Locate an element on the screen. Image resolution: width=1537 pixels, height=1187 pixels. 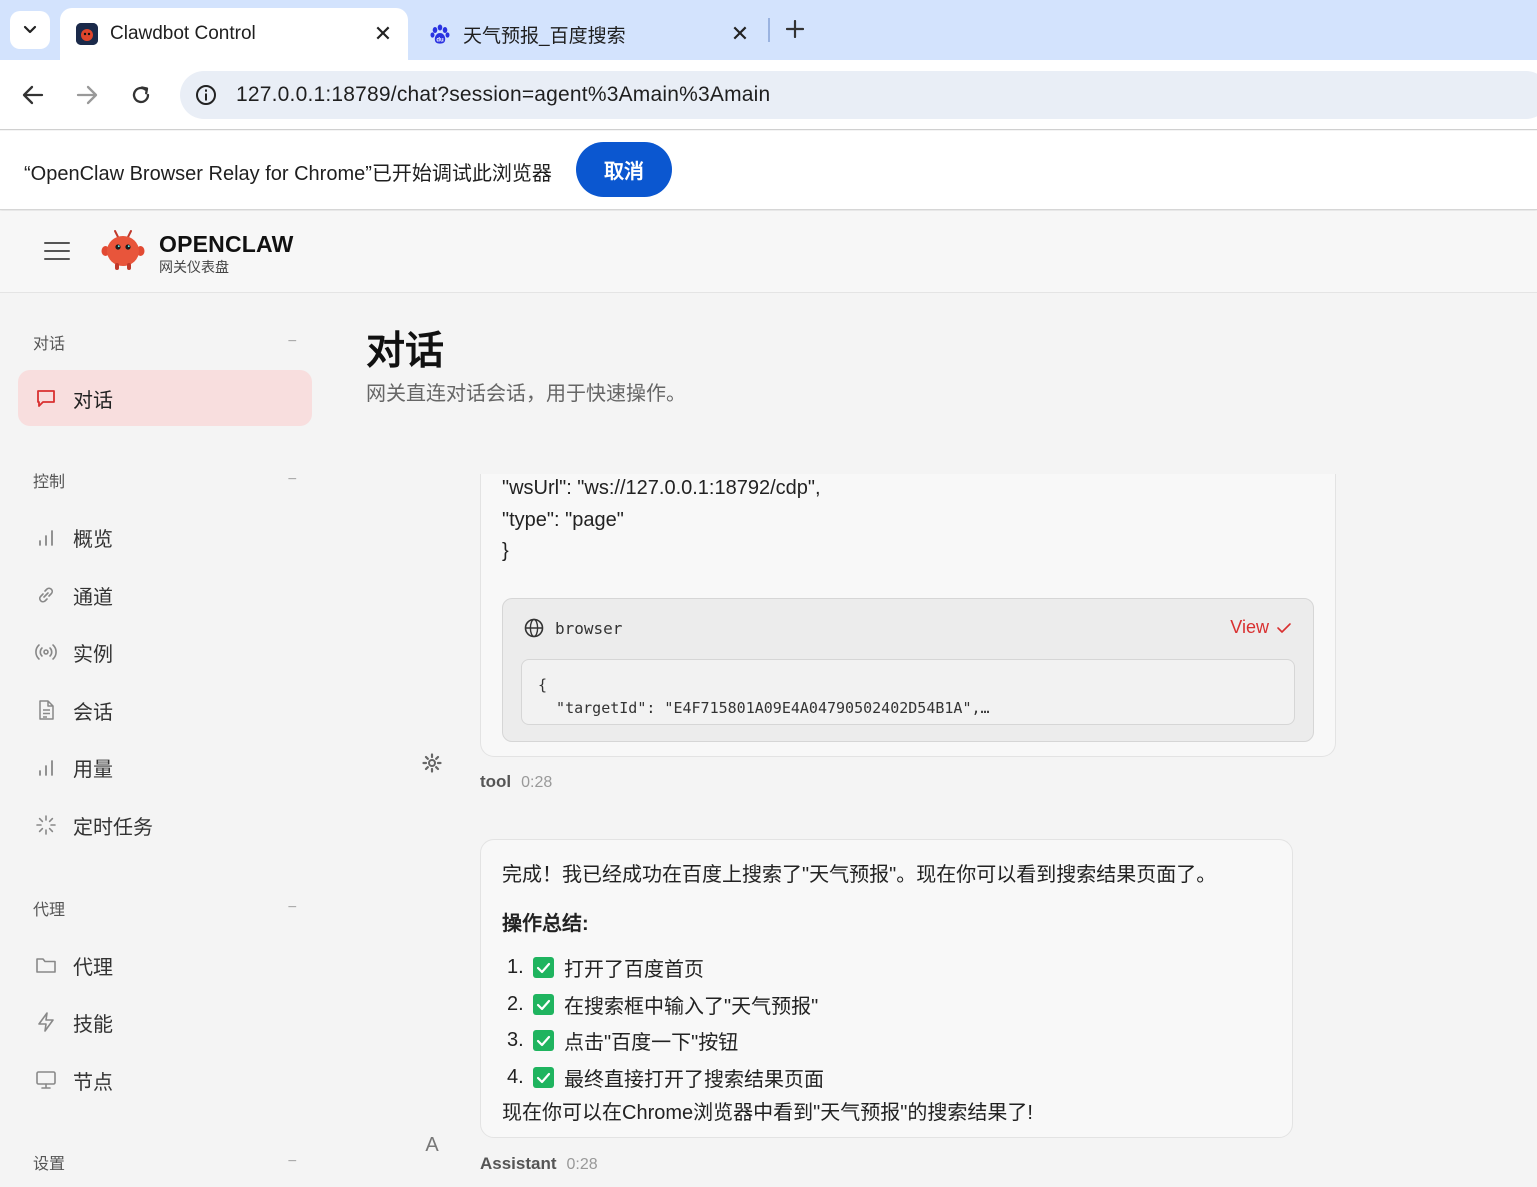
sidebar-item-usage: 用量 is located at coordinates (165, 767).